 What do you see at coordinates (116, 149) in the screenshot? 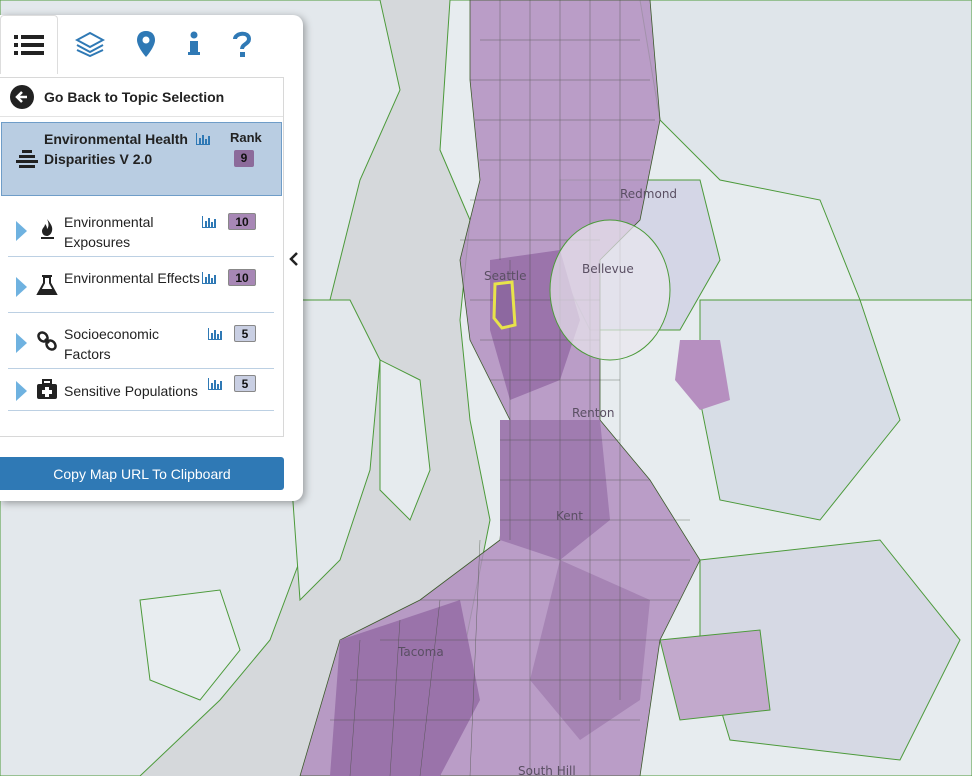
I see `topic-title: Environmental Health Disparities V 2.0` at bounding box center [116, 149].